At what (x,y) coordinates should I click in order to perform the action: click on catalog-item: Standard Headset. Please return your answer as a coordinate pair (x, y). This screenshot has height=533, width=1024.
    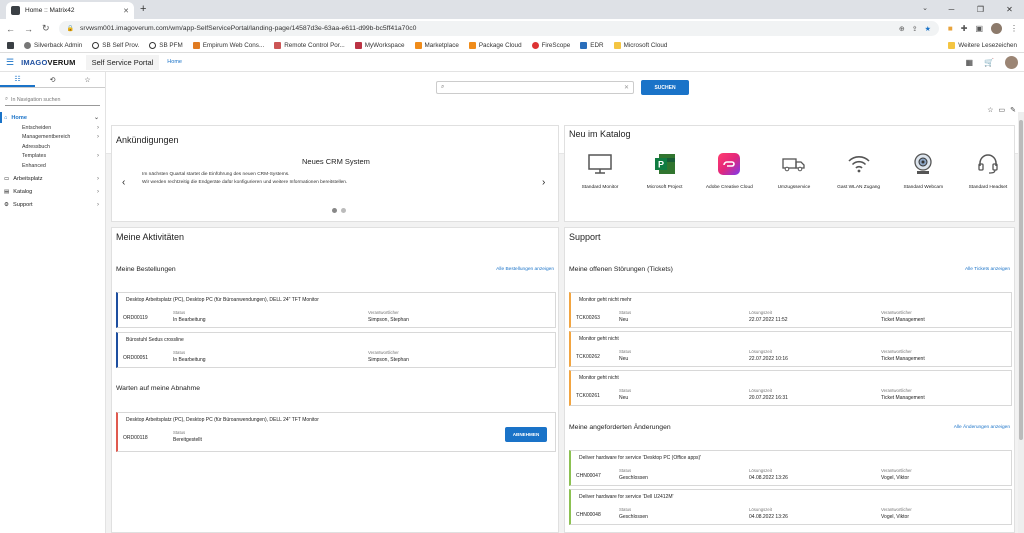
    Looking at the image, I should click on (988, 170).